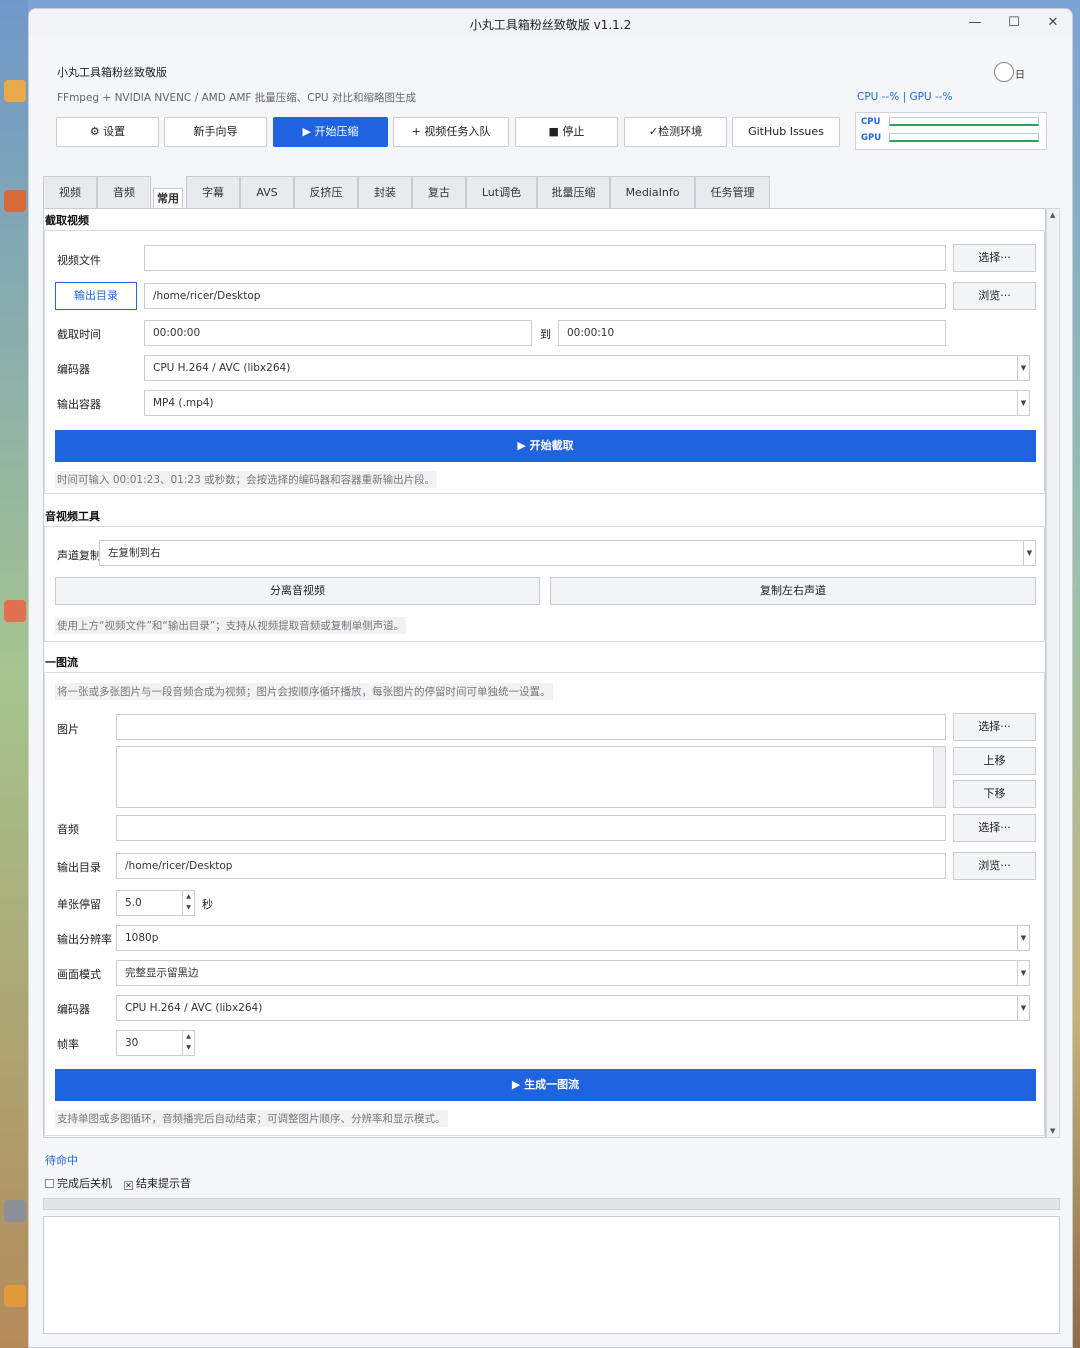 The image size is (1080, 1348). What do you see at coordinates (107, 132) in the screenshot?
I see `settings-button: ⚙ 设置` at bounding box center [107, 132].